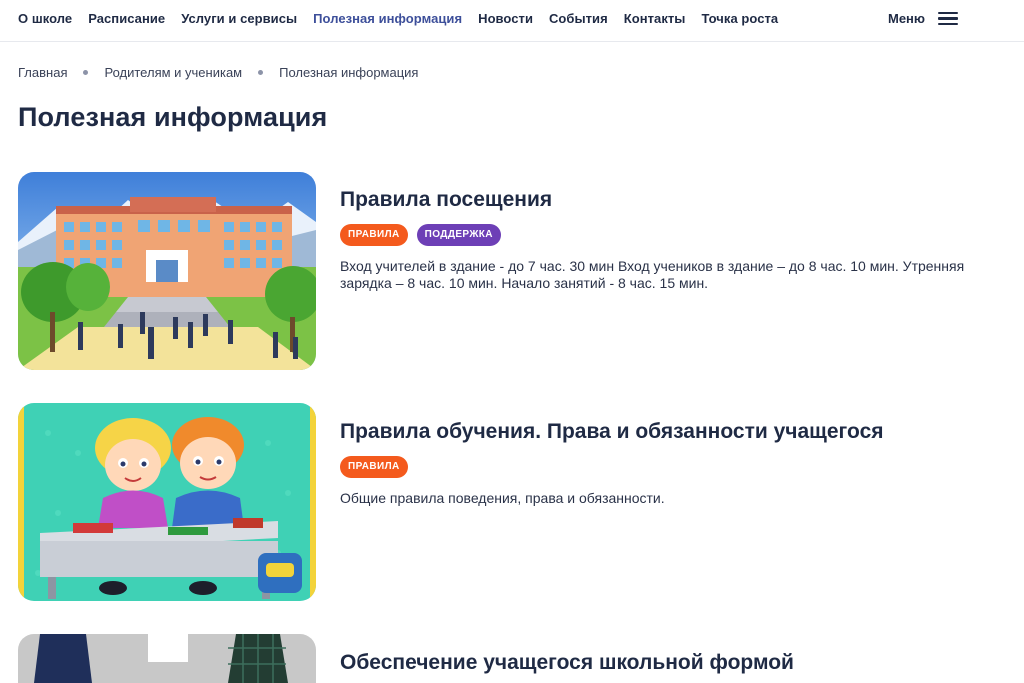 Image resolution: width=1024 pixels, height=683 pixels. What do you see at coordinates (660, 235) in the screenshot?
I see `card-tags: ПРАВИЛА ПОДДЕРЖКА` at bounding box center [660, 235].